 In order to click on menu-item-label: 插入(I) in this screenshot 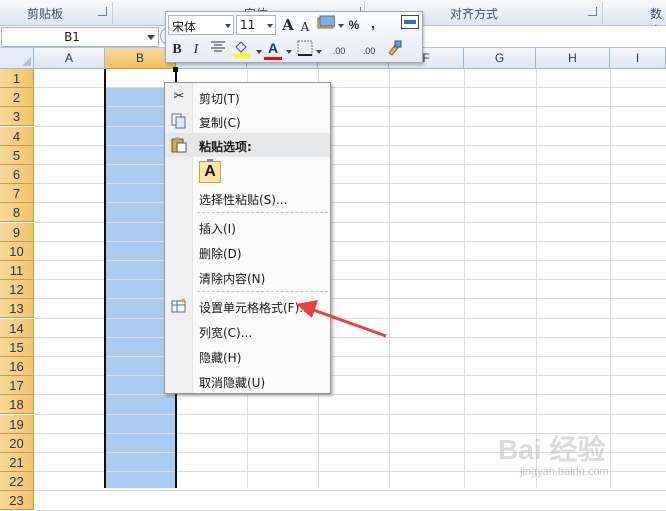, I will do `click(217, 229)`.